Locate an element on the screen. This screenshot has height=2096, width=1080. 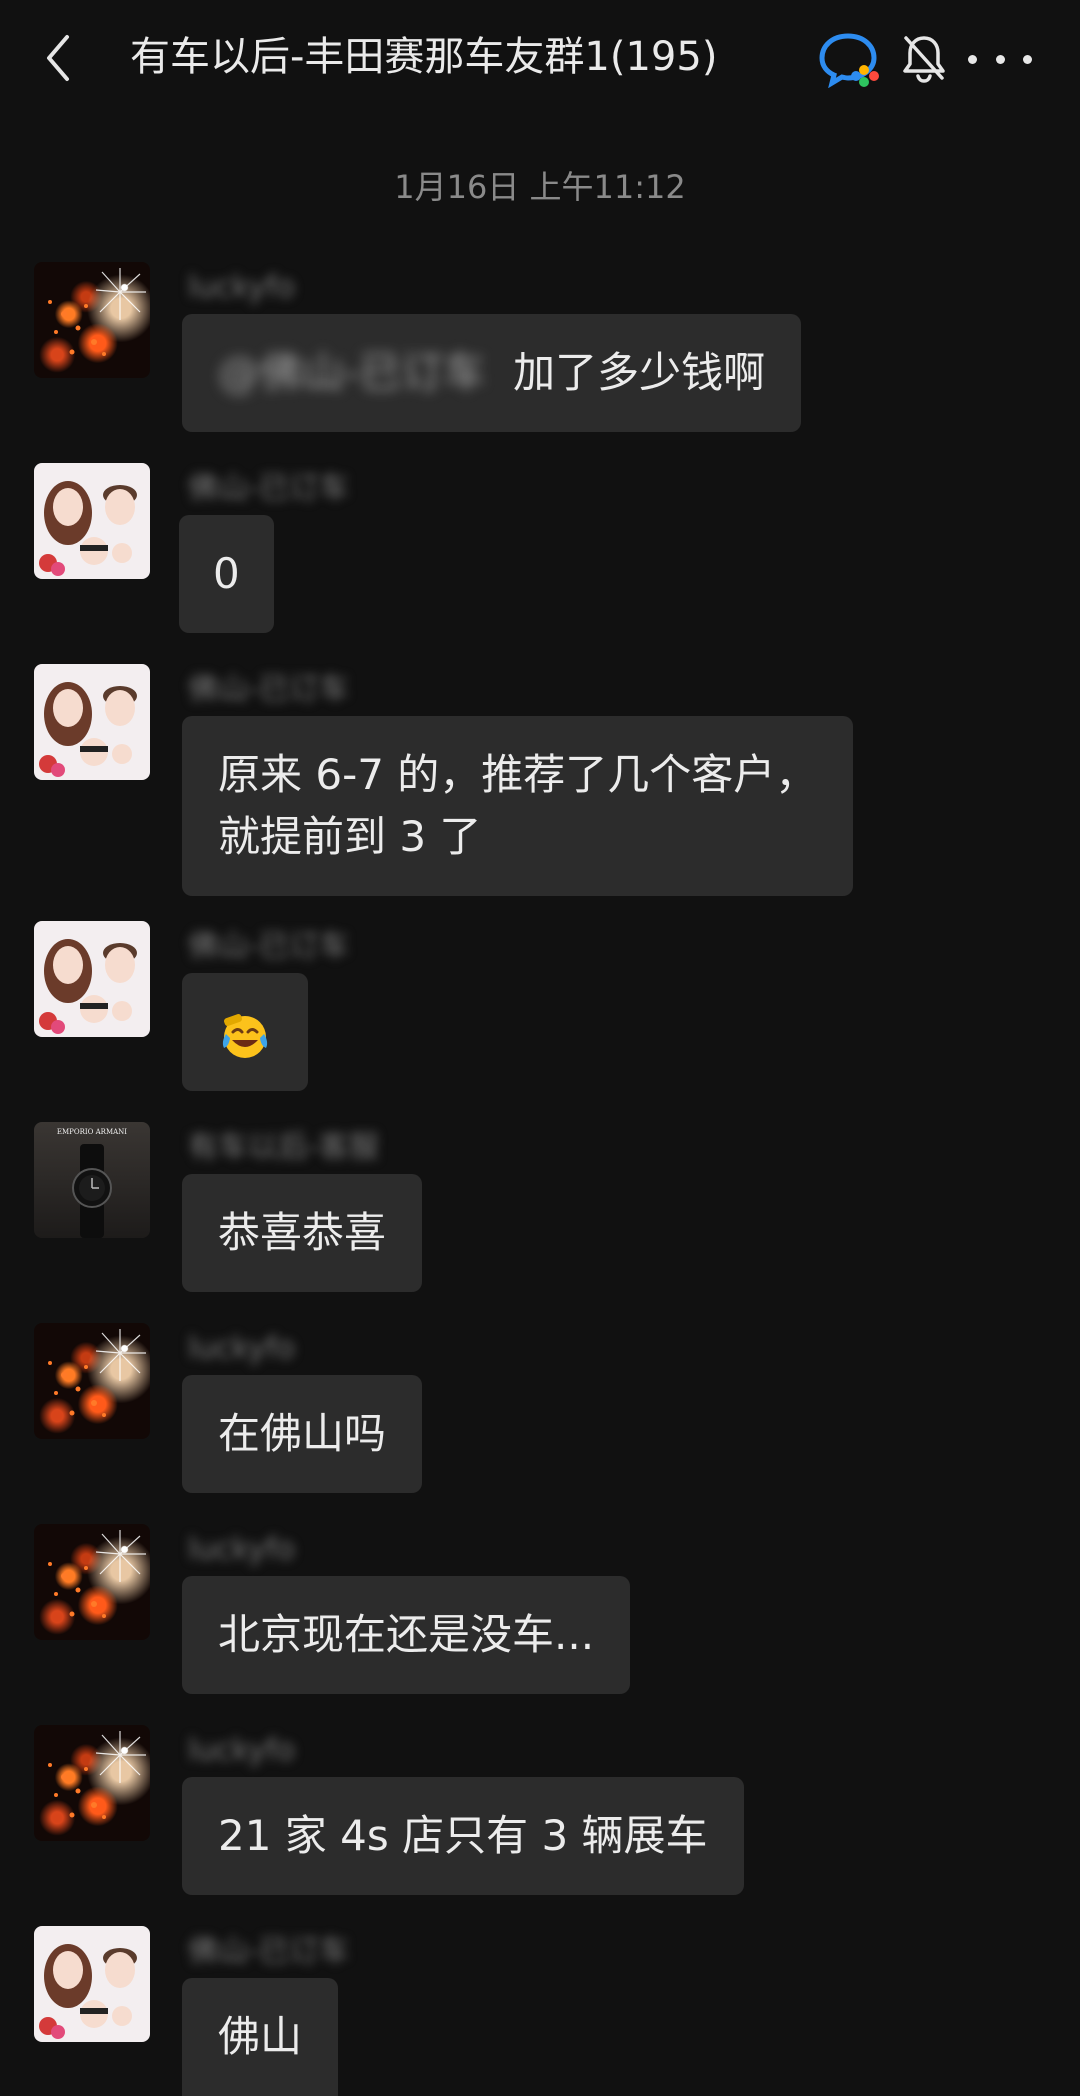
message-text: 恭喜恭喜 is located at coordinates (302, 1232).